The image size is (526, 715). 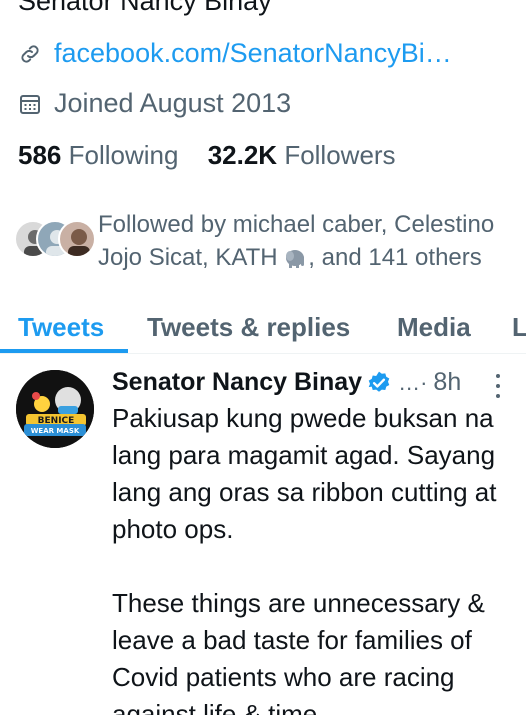 What do you see at coordinates (434, 327) in the screenshot?
I see `tab-media: Media` at bounding box center [434, 327].